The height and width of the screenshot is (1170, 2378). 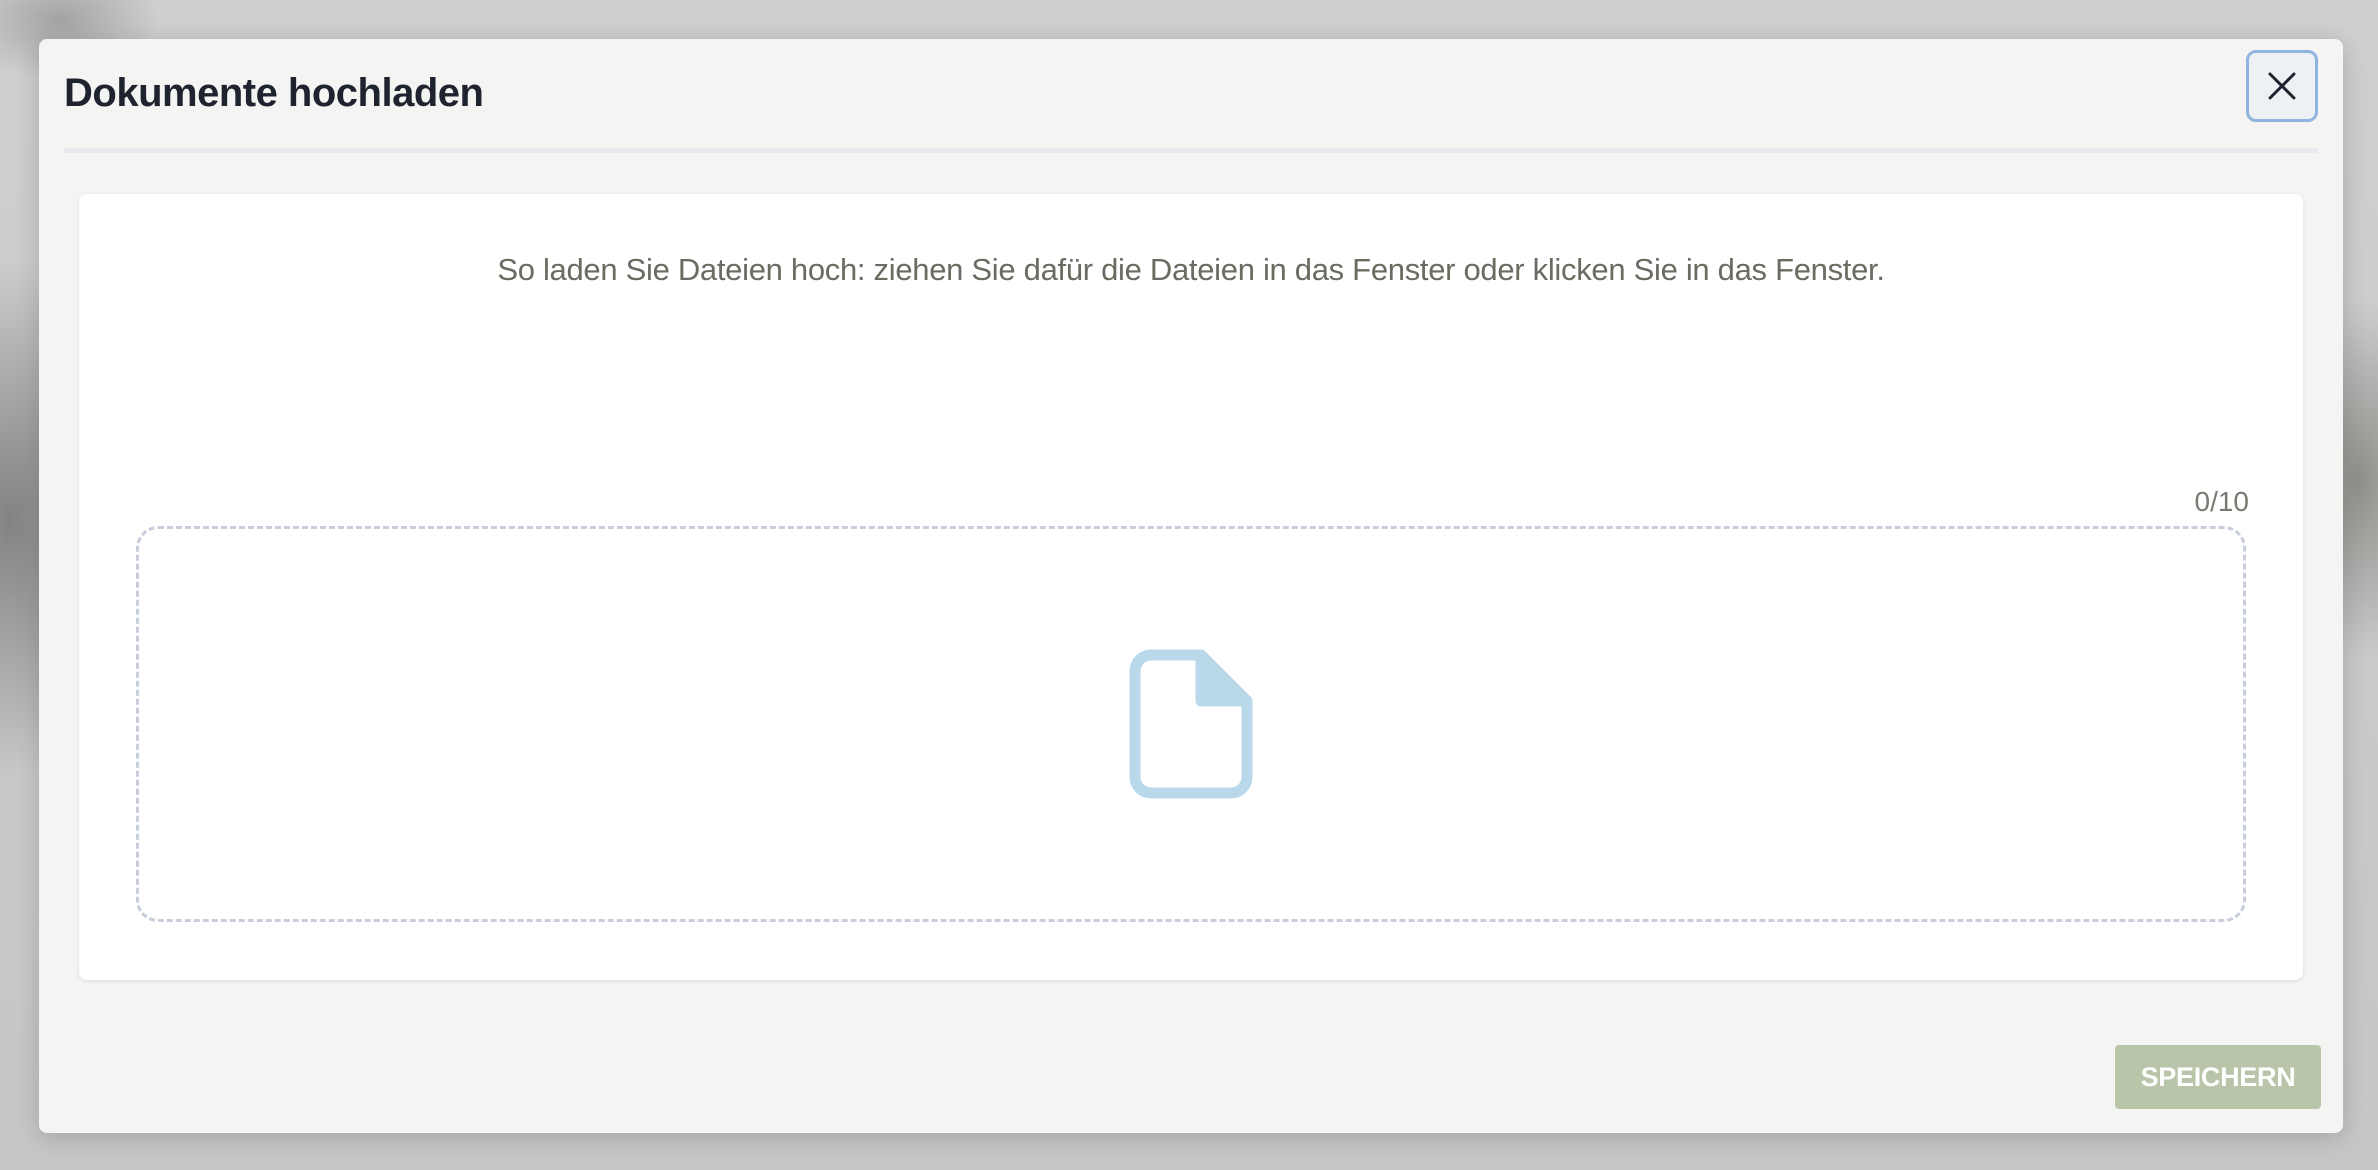 What do you see at coordinates (2218, 1077) in the screenshot?
I see `save-button: SPEICHERN` at bounding box center [2218, 1077].